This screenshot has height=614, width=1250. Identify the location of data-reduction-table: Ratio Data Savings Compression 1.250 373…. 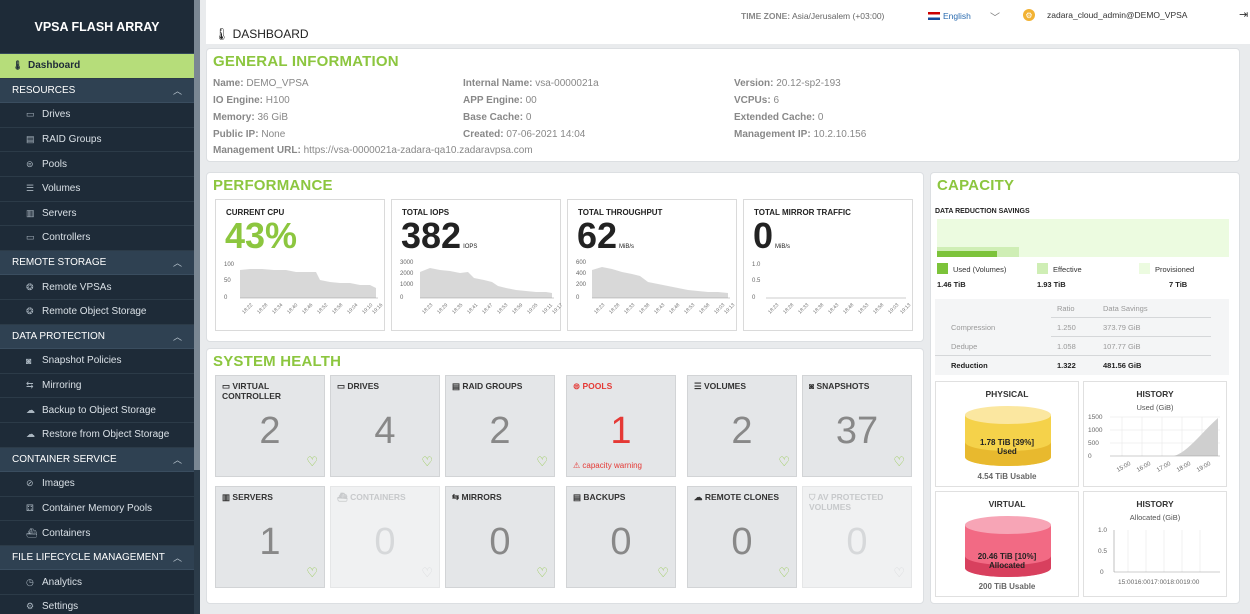
(1082, 337).